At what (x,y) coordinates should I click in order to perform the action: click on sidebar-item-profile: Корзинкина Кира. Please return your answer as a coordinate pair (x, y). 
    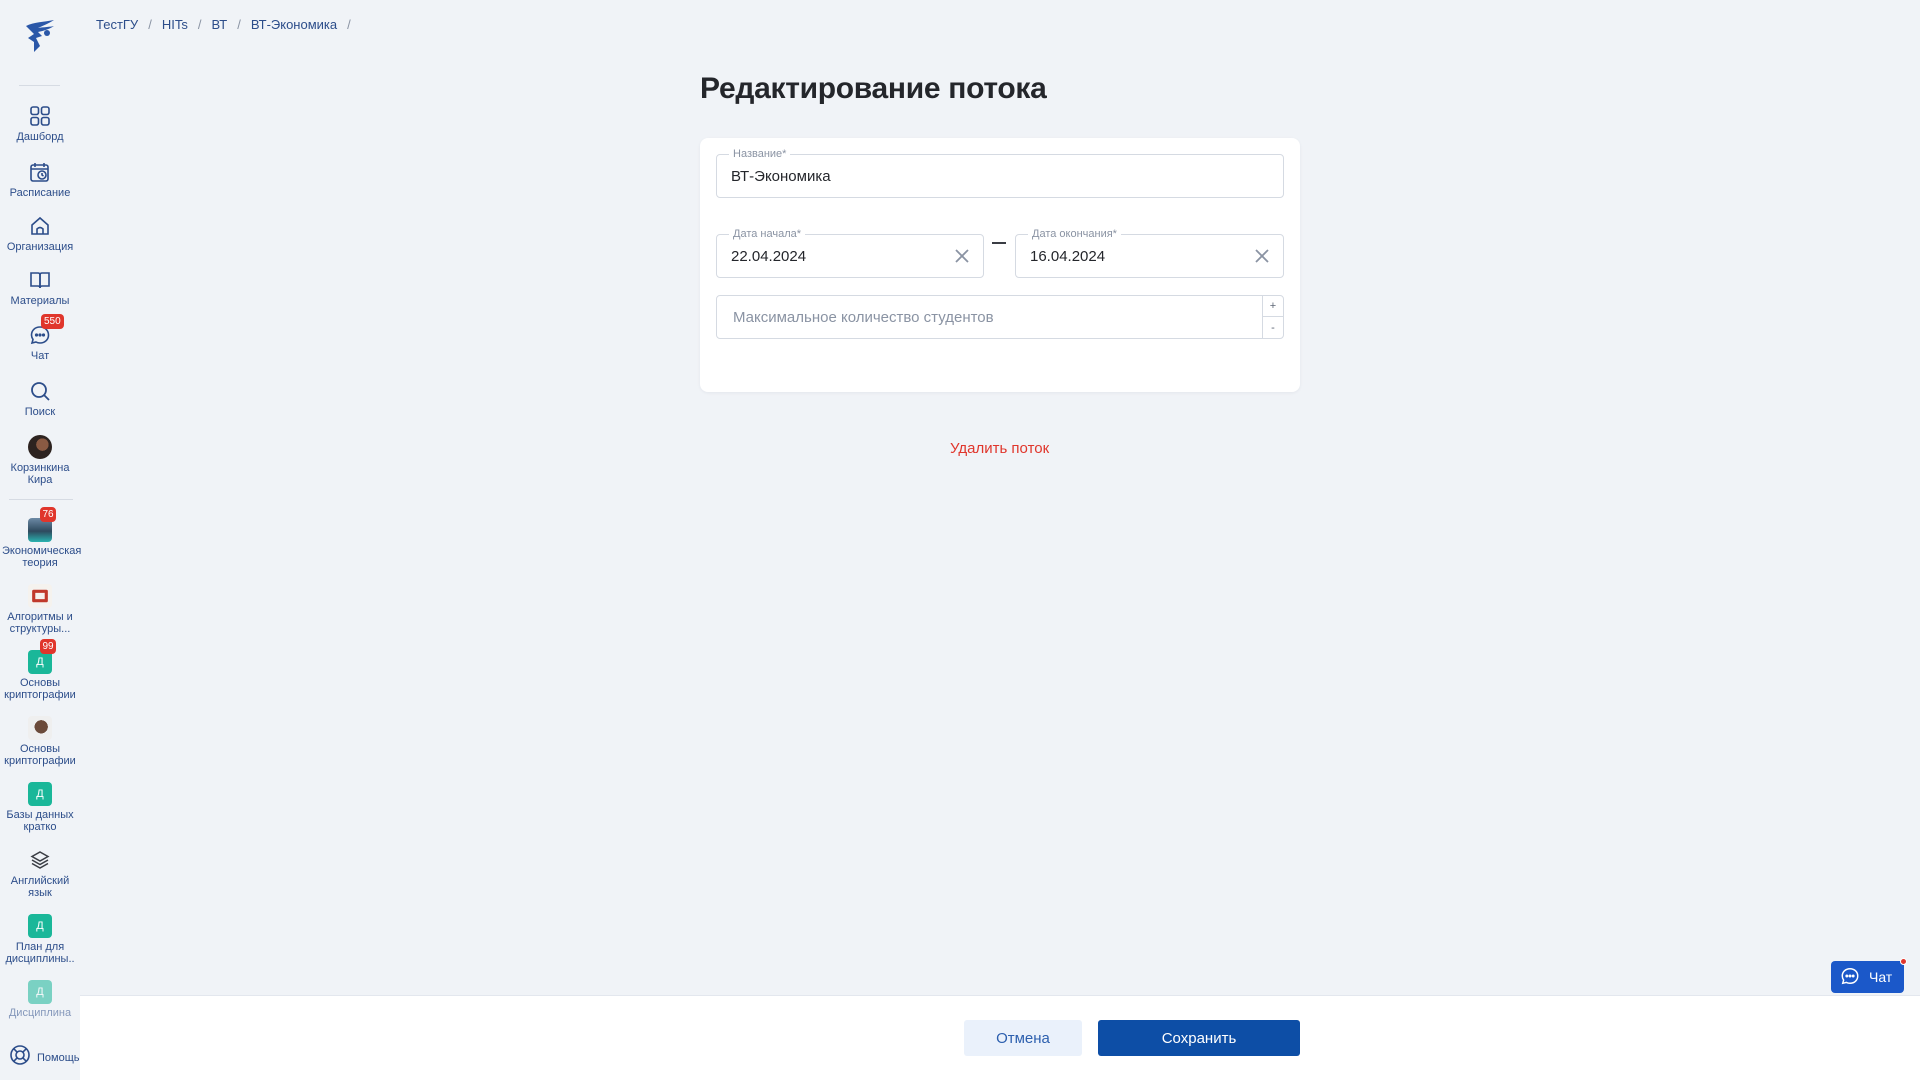
    Looking at the image, I should click on (40, 460).